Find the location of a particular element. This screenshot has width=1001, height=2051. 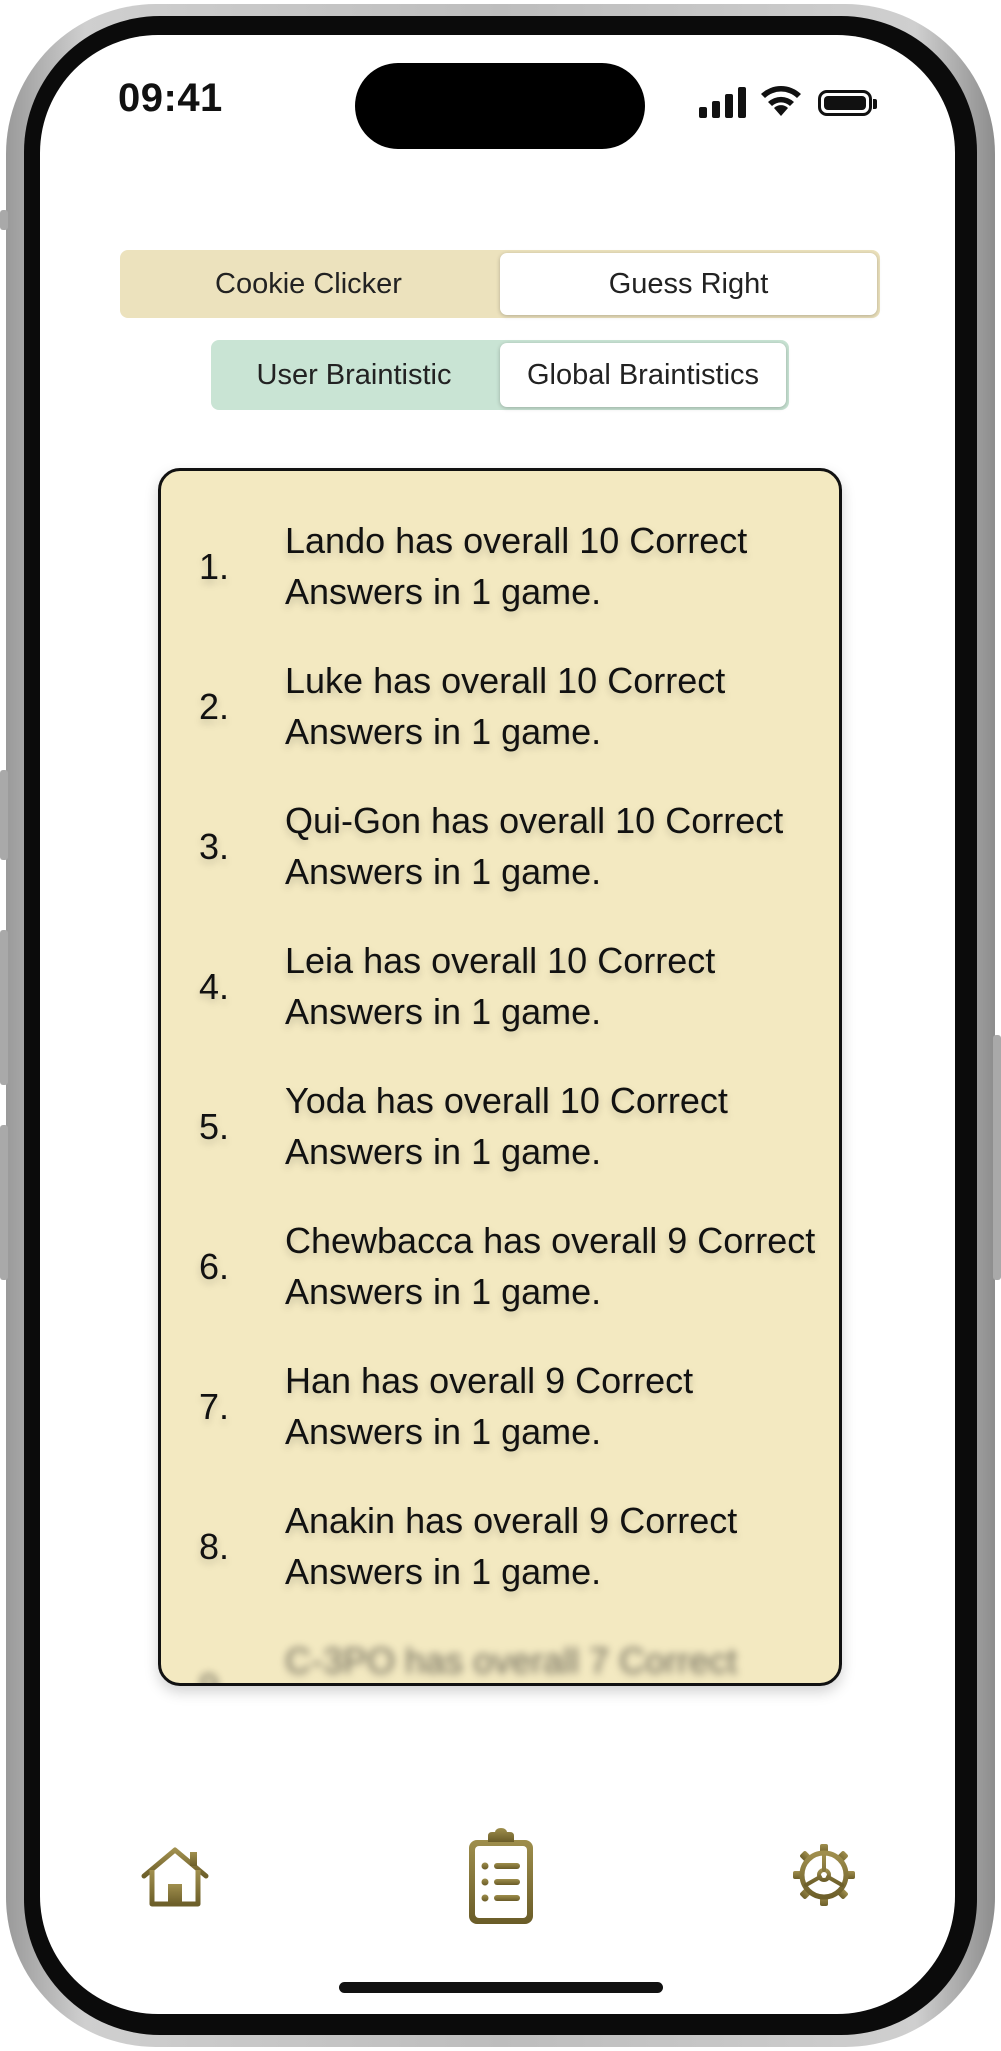

stats-segmented-control: User Braintistic Global Braintistics is located at coordinates (500, 375).